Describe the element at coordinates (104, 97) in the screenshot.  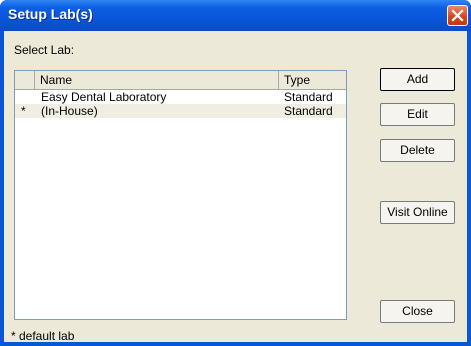
I see `lab-name: Easy Dental Laboratory` at that location.